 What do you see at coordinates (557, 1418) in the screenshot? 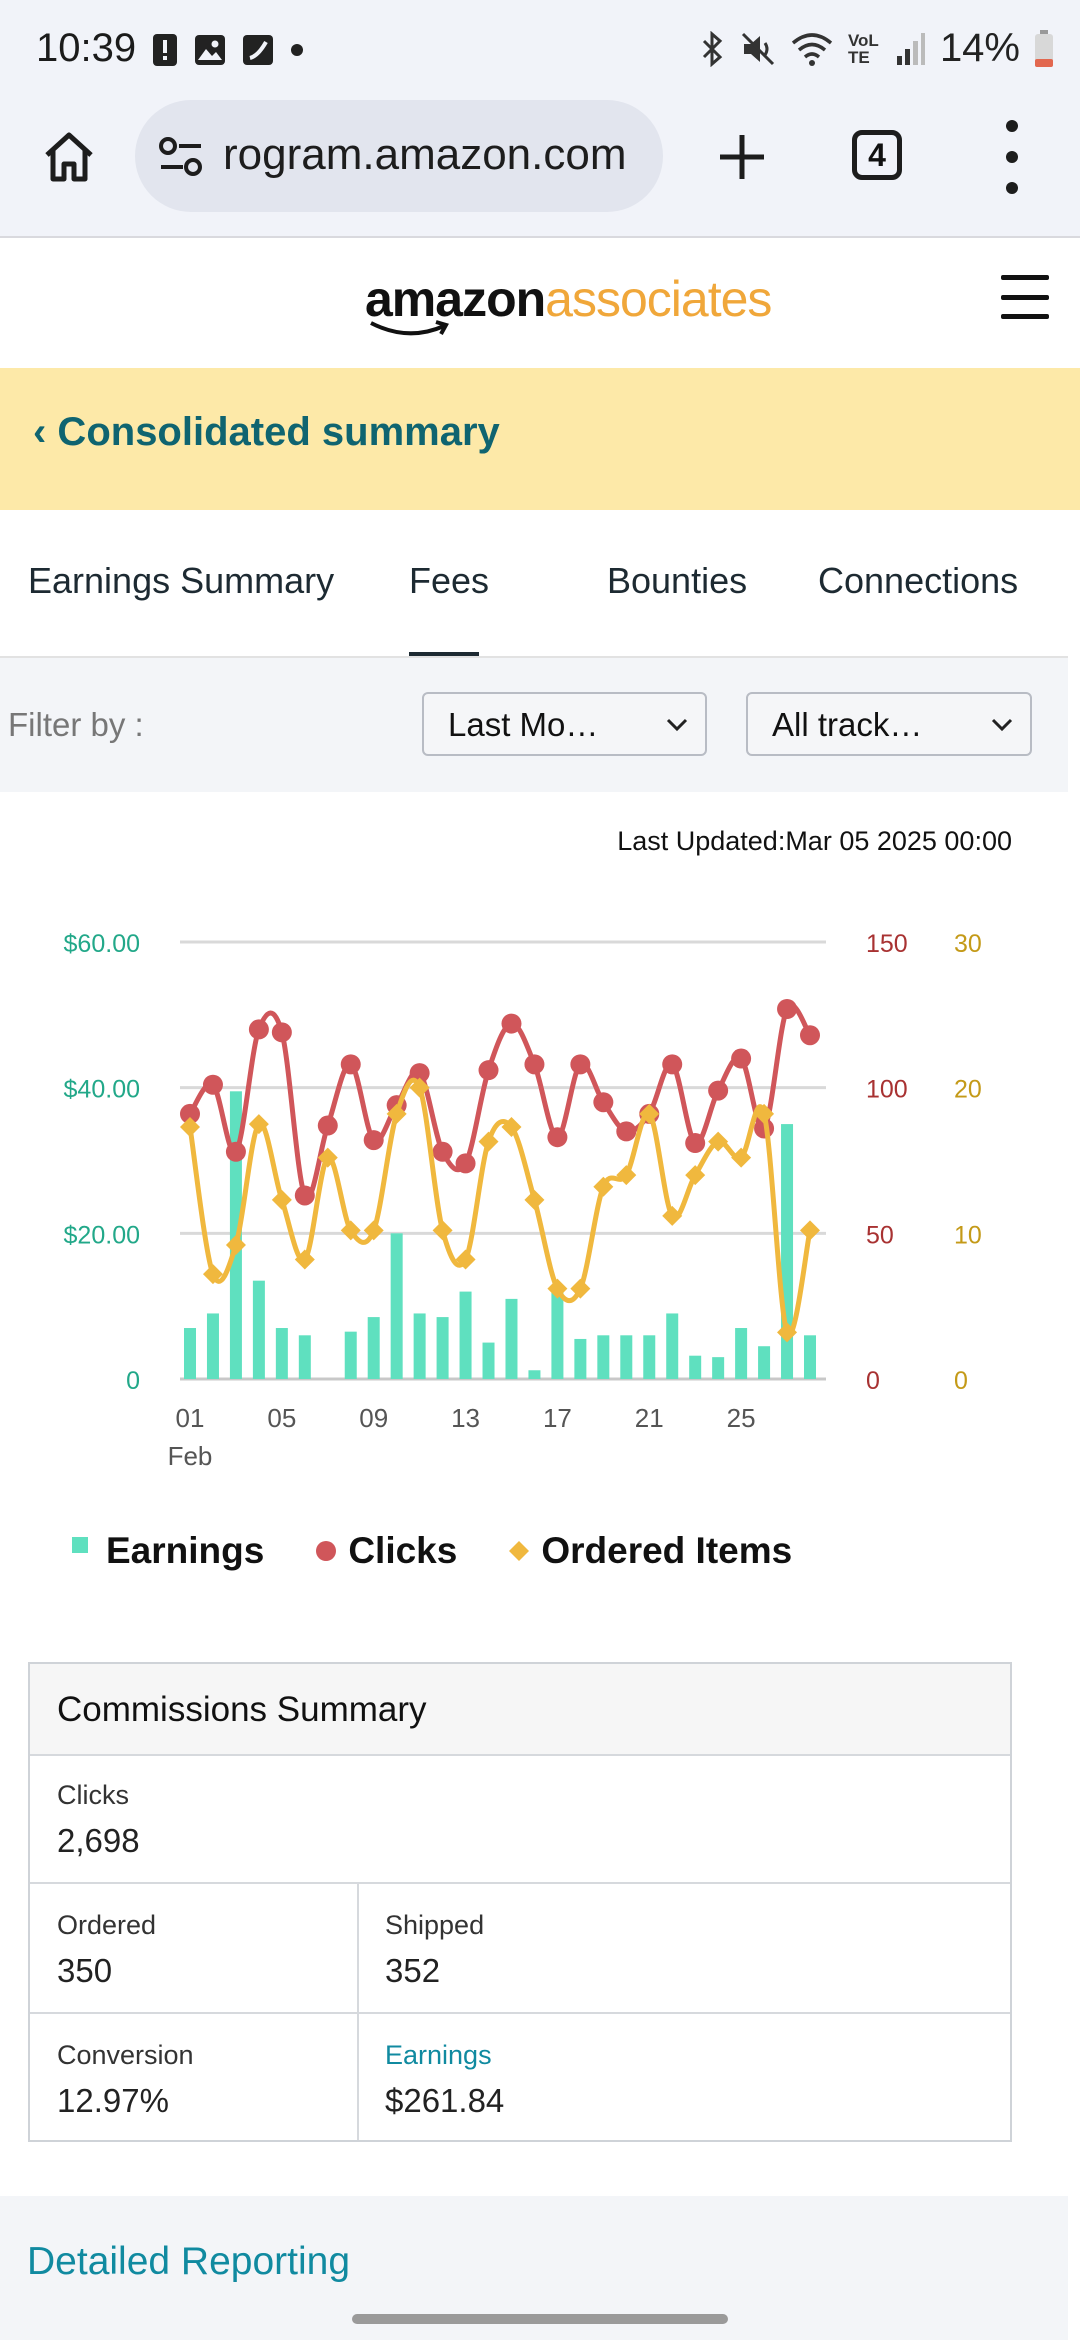
I see `x-tick-label: 17` at bounding box center [557, 1418].